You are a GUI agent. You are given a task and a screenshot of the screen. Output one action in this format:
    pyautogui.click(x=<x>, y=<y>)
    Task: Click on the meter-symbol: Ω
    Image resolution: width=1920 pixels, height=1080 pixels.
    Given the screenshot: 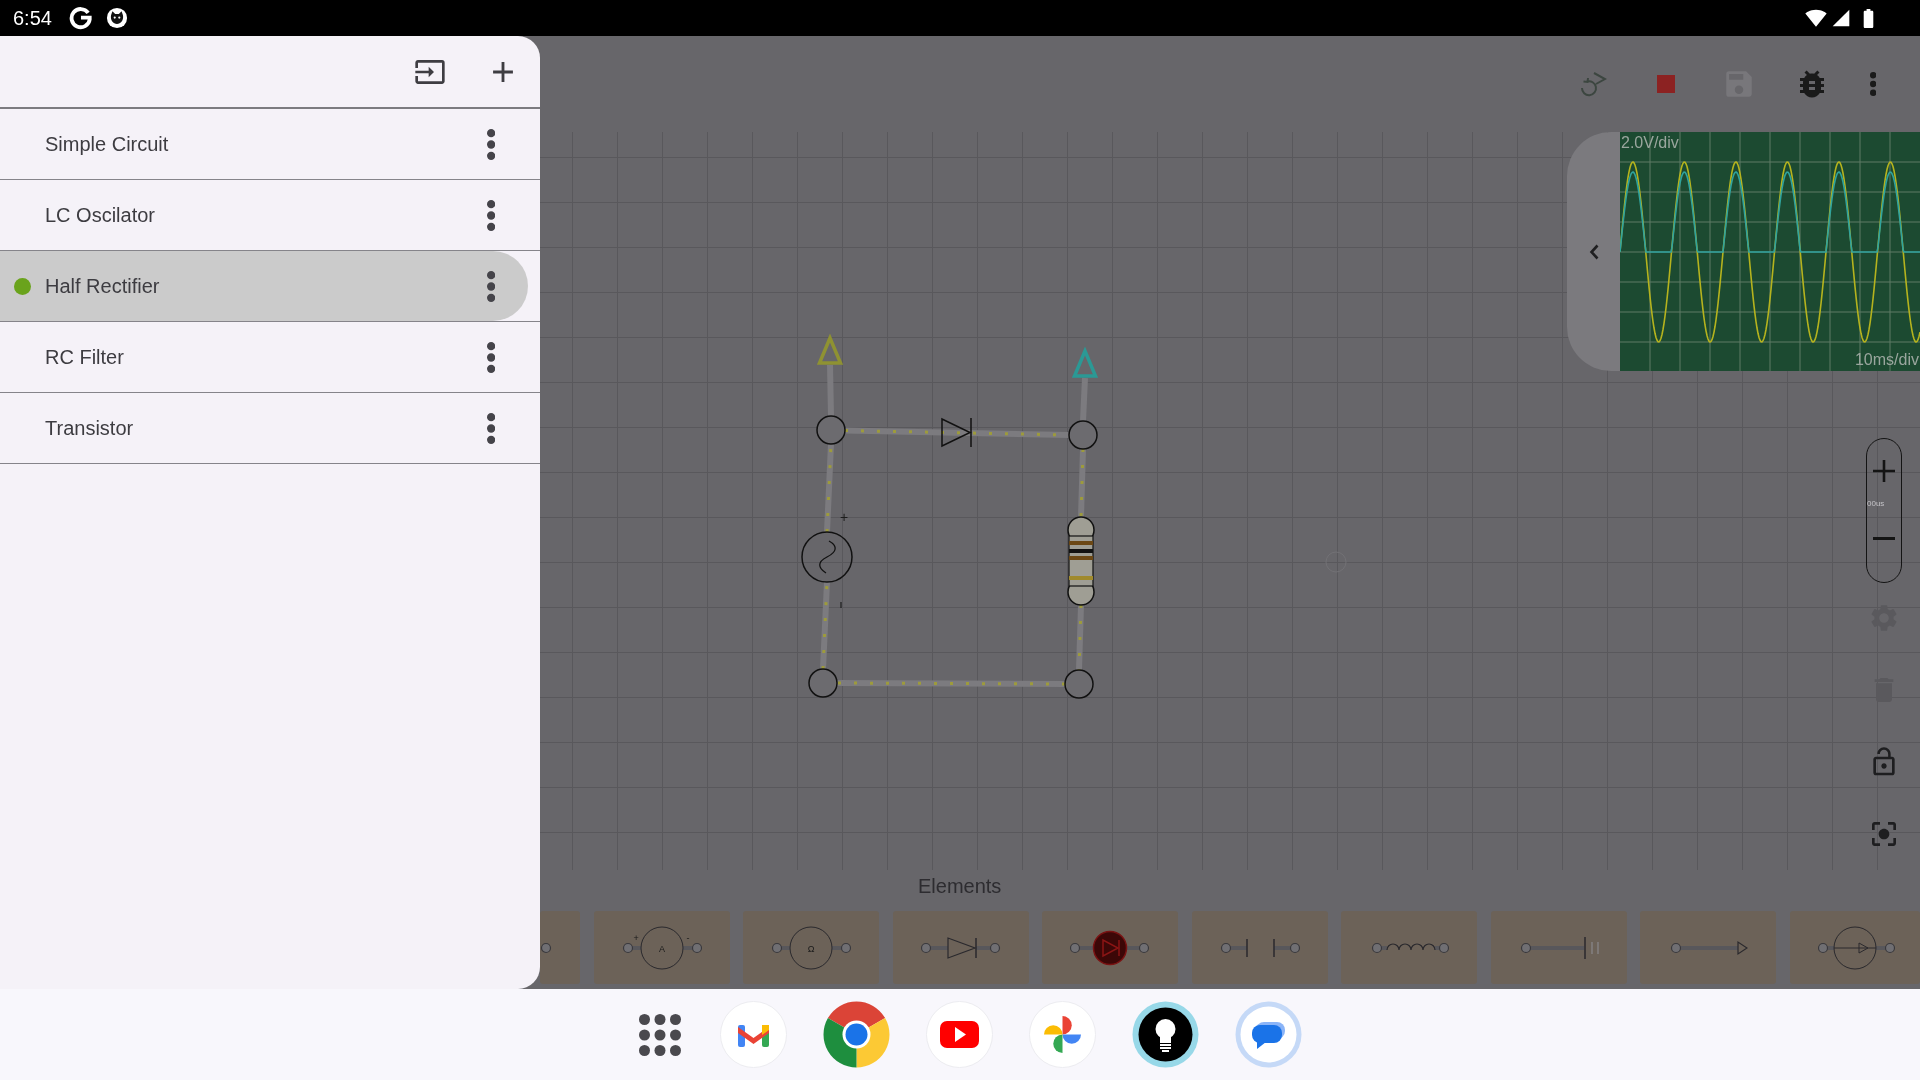 What is the action you would take?
    pyautogui.click(x=811, y=948)
    